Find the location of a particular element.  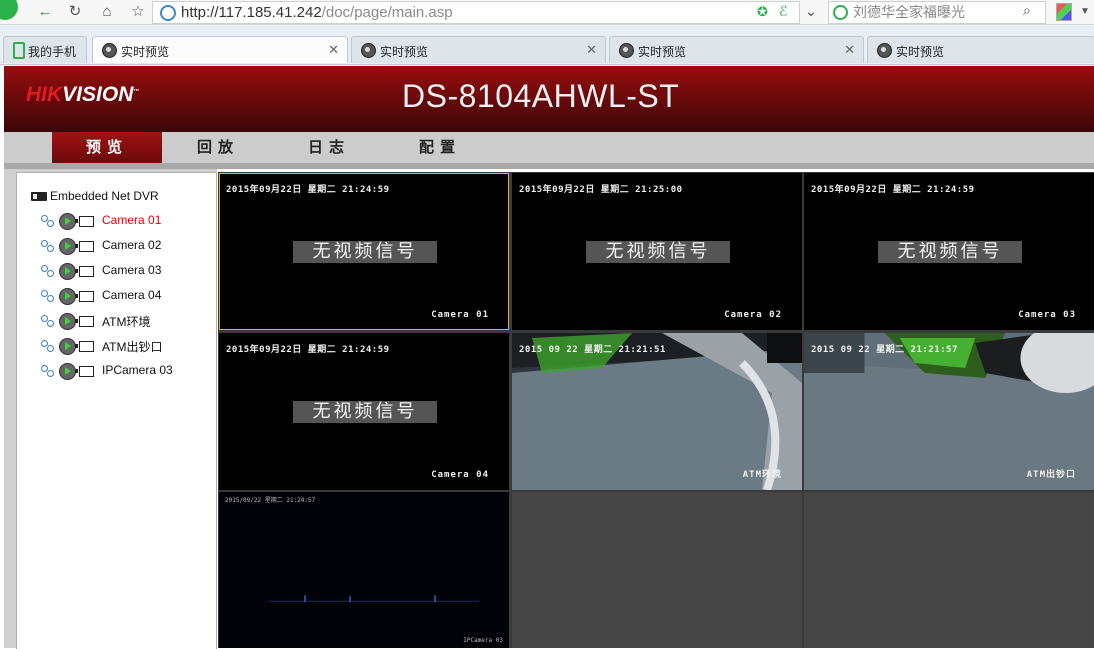

osd-timestamp: 2015年09月22日 星期二 21:25:00 is located at coordinates (601, 190).